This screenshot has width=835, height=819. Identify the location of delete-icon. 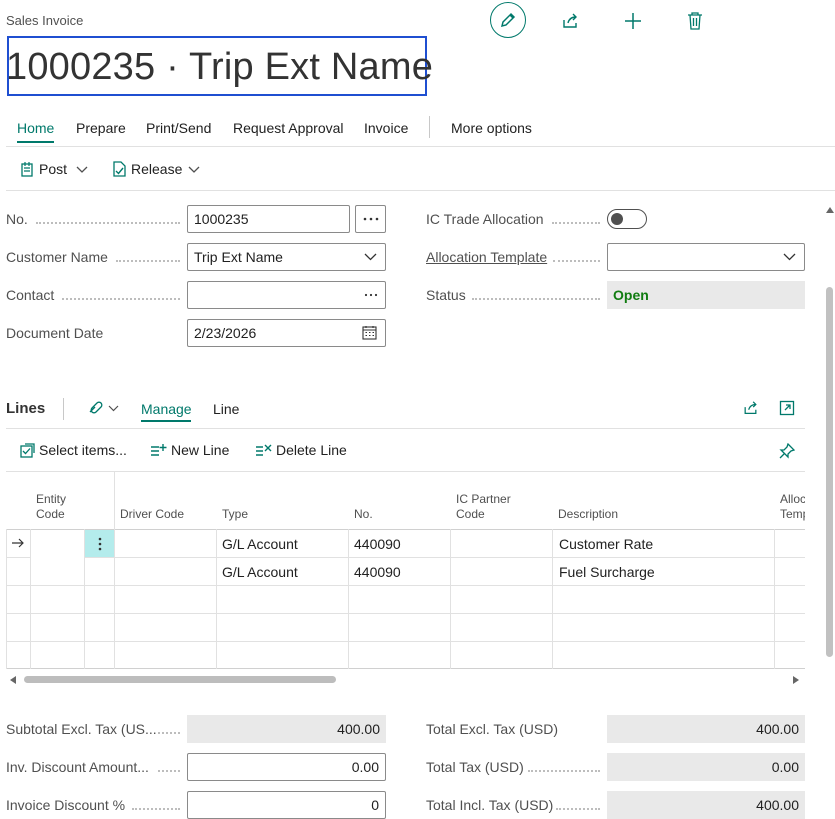
(695, 21).